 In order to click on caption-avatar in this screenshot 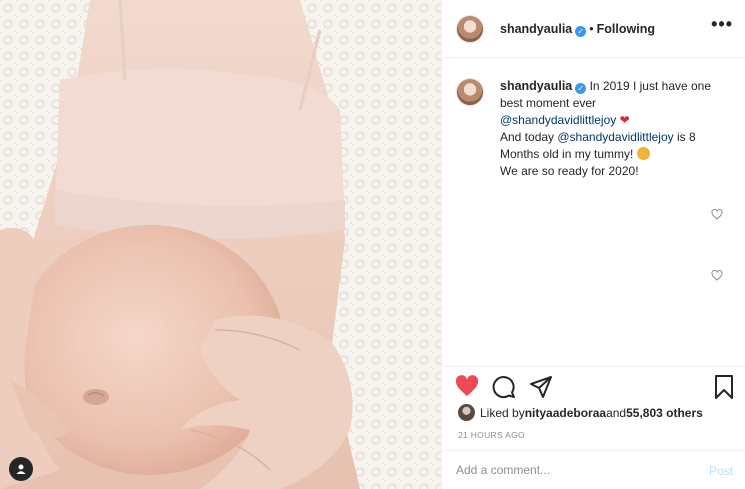, I will do `click(470, 92)`.